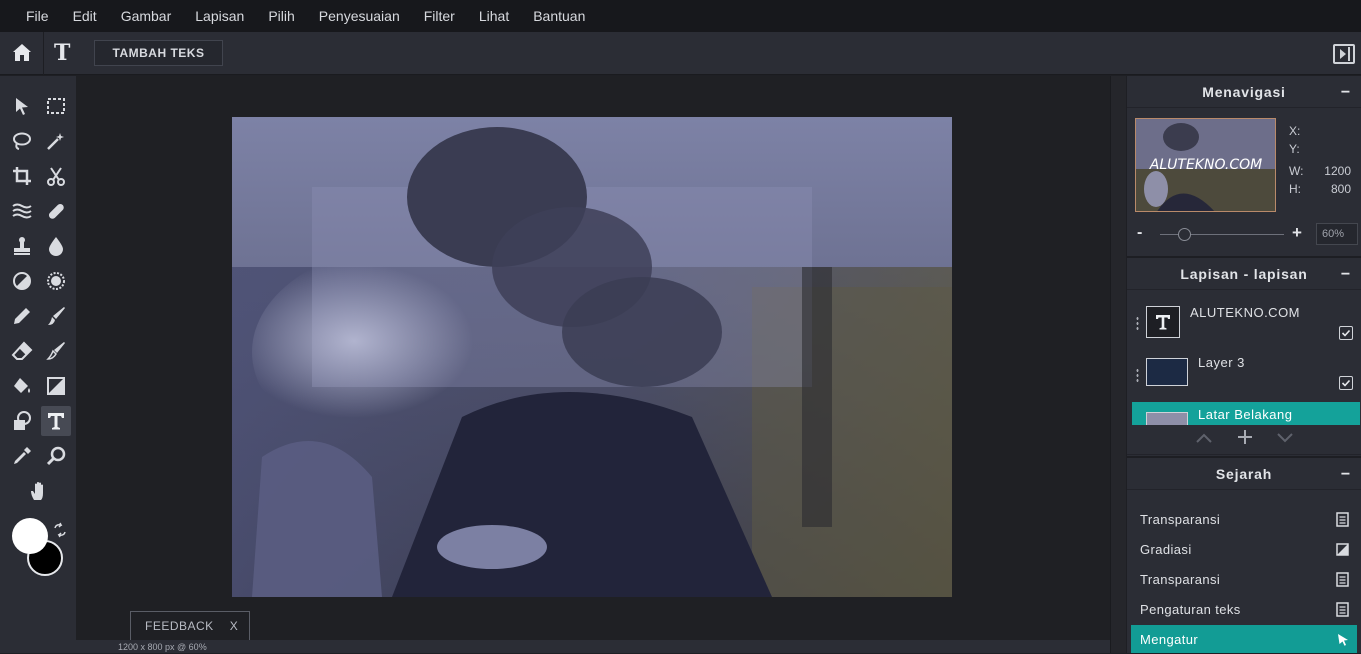 The image size is (1361, 654). I want to click on text-layer-icon, so click(1163, 322).